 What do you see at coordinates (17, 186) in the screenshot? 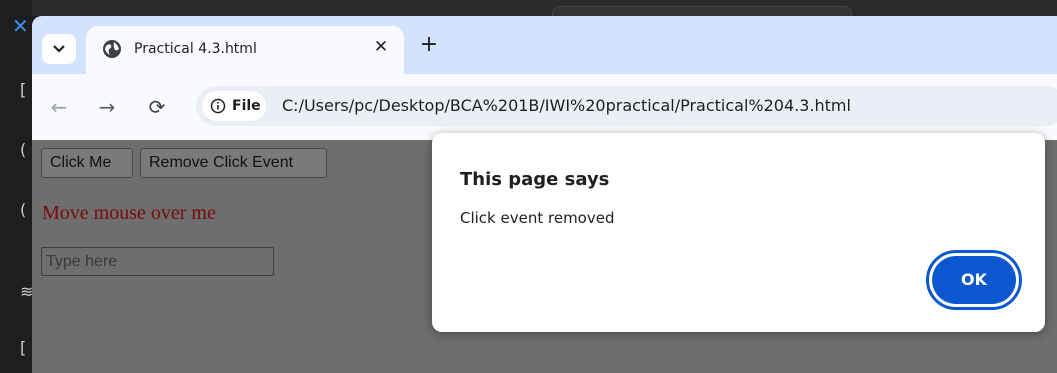
I see `background-editor-strip: ✕ [ ( ( ≋ [` at bounding box center [17, 186].